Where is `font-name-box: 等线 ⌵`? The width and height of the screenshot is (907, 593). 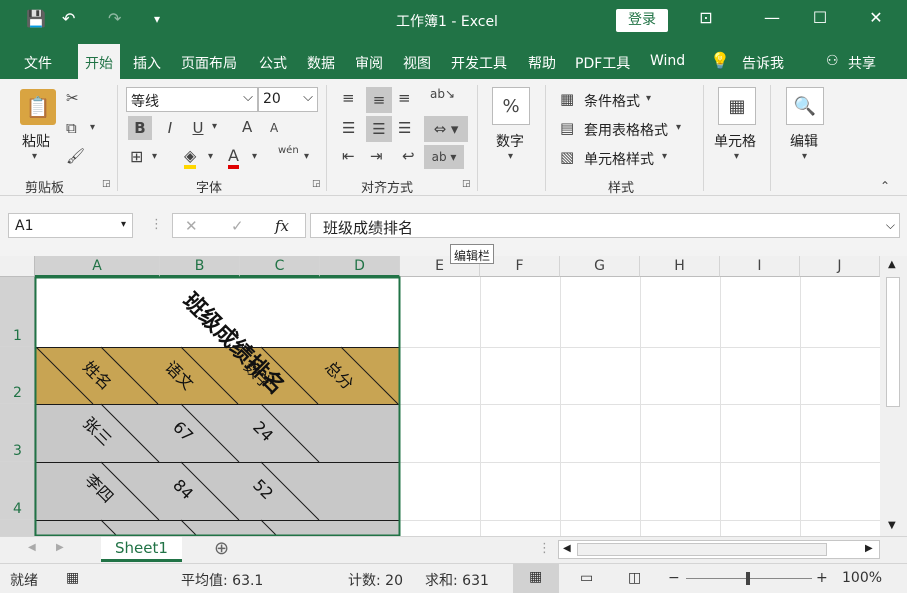 font-name-box: 等线 ⌵ is located at coordinates (192, 99).